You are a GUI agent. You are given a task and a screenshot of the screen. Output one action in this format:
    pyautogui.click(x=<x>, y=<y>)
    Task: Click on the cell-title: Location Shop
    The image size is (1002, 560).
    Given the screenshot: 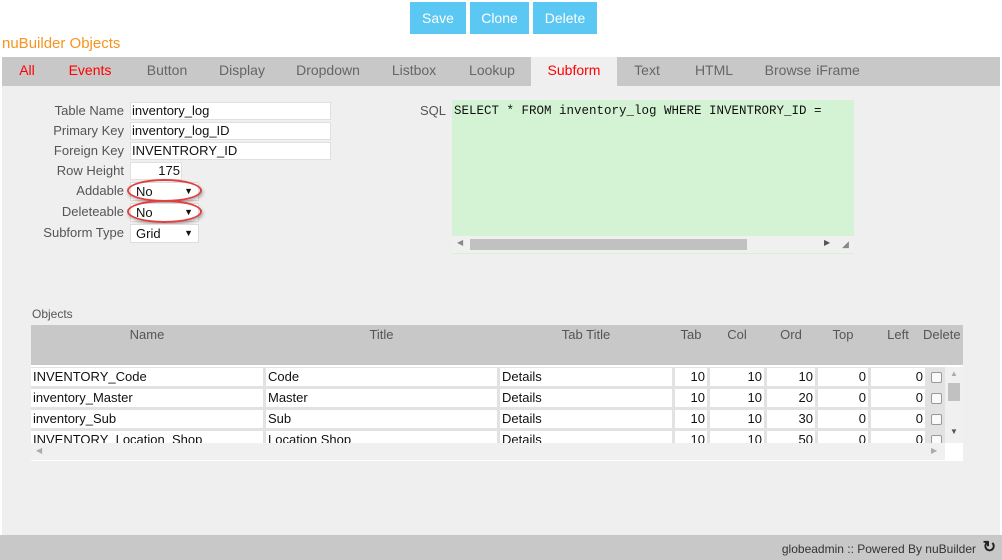 What is the action you would take?
    pyautogui.click(x=381, y=437)
    